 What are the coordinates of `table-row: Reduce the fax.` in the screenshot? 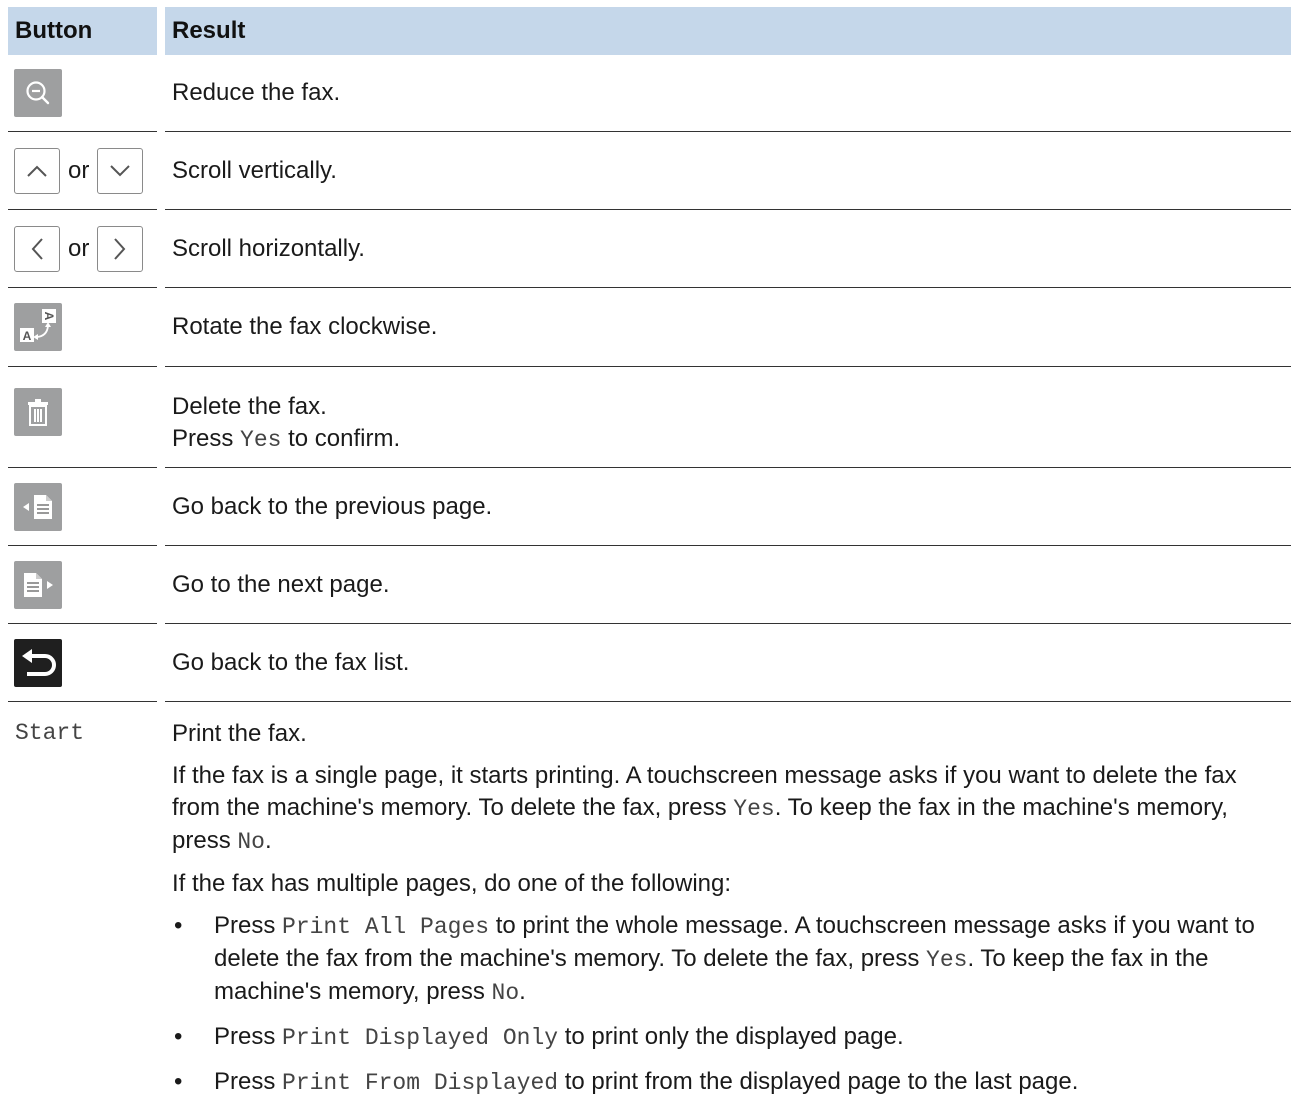 It's located at (649, 93).